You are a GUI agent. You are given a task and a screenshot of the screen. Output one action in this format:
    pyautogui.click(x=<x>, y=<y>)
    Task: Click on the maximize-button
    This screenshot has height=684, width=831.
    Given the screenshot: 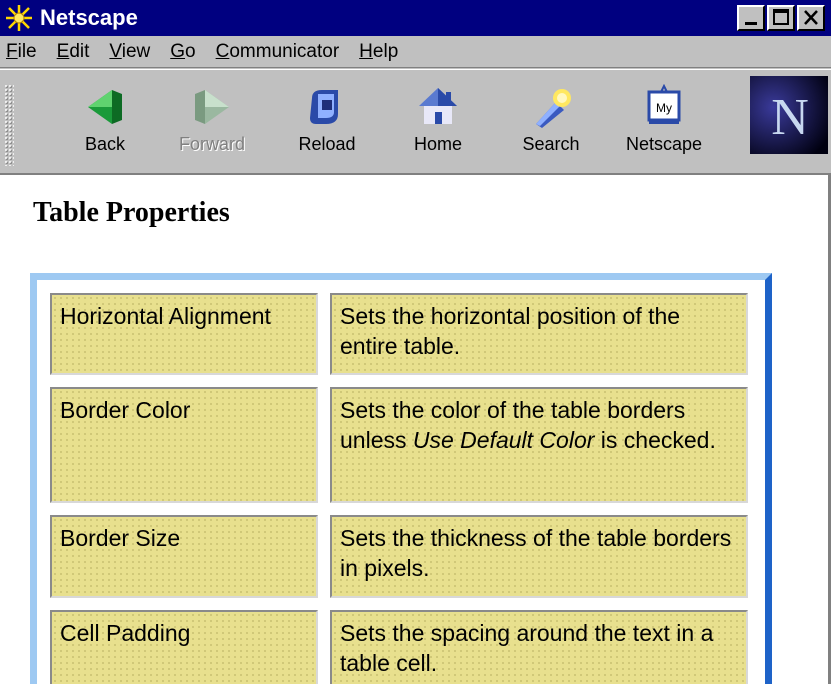 What is the action you would take?
    pyautogui.click(x=781, y=18)
    